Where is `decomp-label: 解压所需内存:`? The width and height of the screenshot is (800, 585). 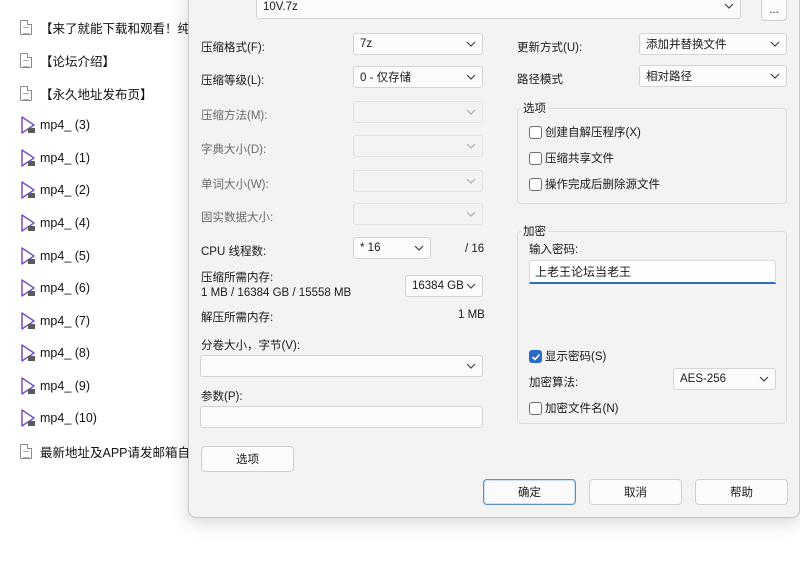
decomp-label: 解压所需内存: is located at coordinates (237, 318).